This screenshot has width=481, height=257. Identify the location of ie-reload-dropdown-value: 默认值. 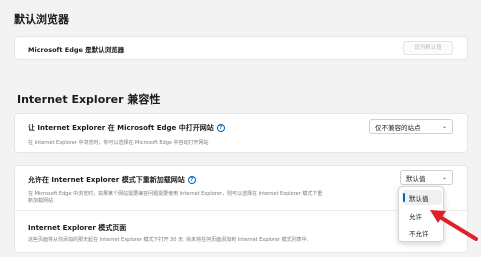
(416, 178).